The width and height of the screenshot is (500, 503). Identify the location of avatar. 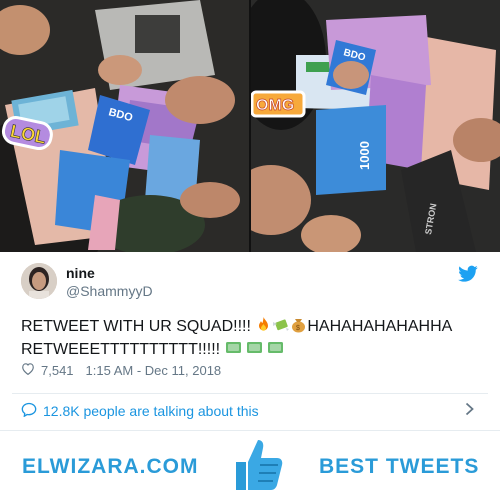
(39, 281).